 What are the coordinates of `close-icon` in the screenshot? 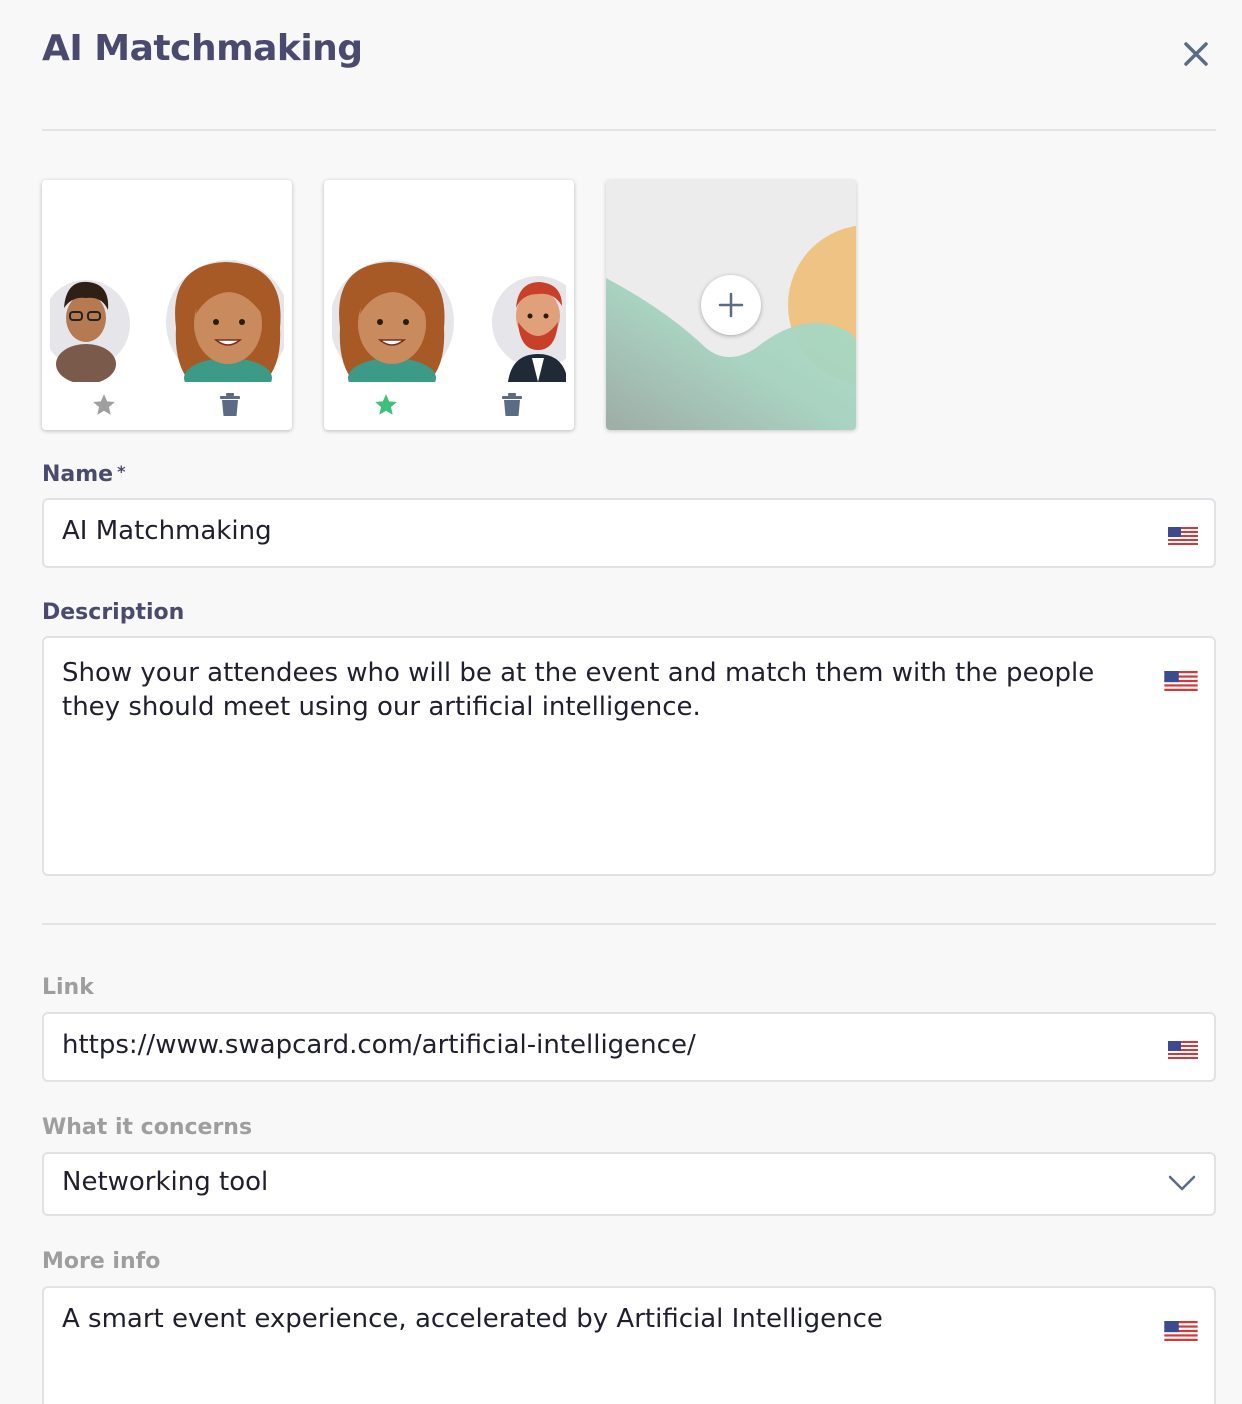 It's located at (1196, 54).